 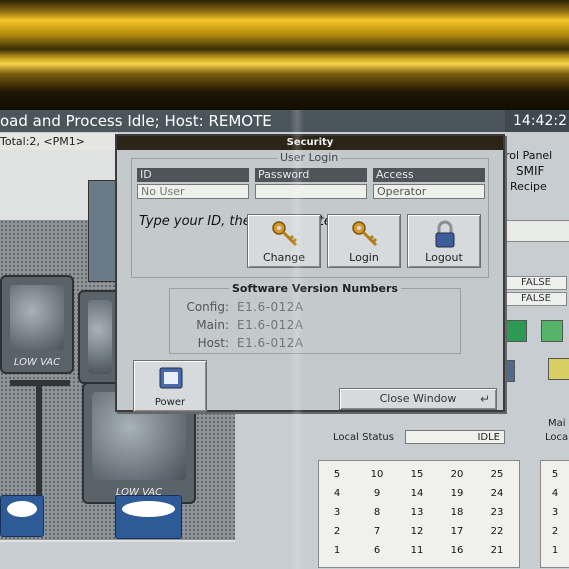 I want to click on padlock-icon, so click(x=445, y=234).